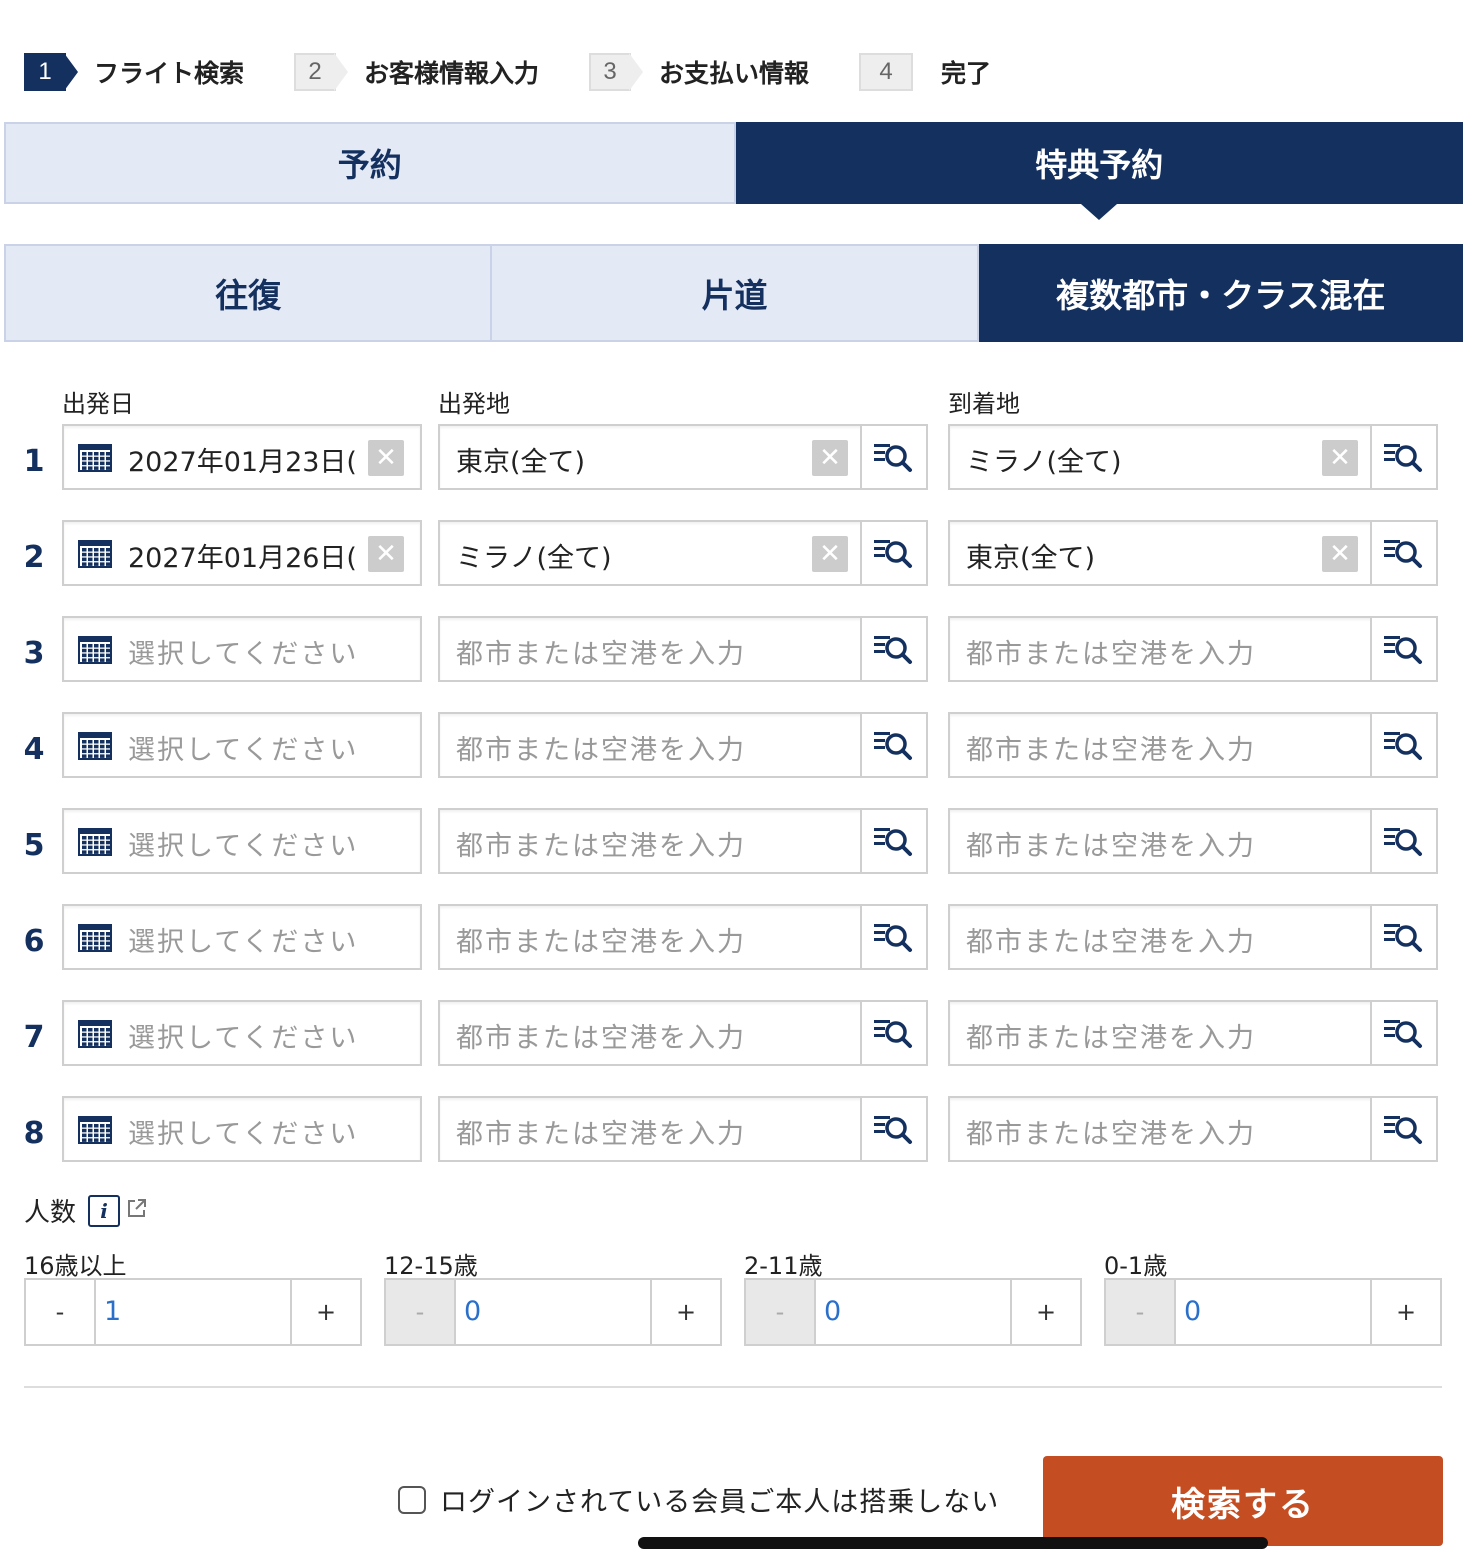  I want to click on search-button: 検索する, so click(1243, 1501).